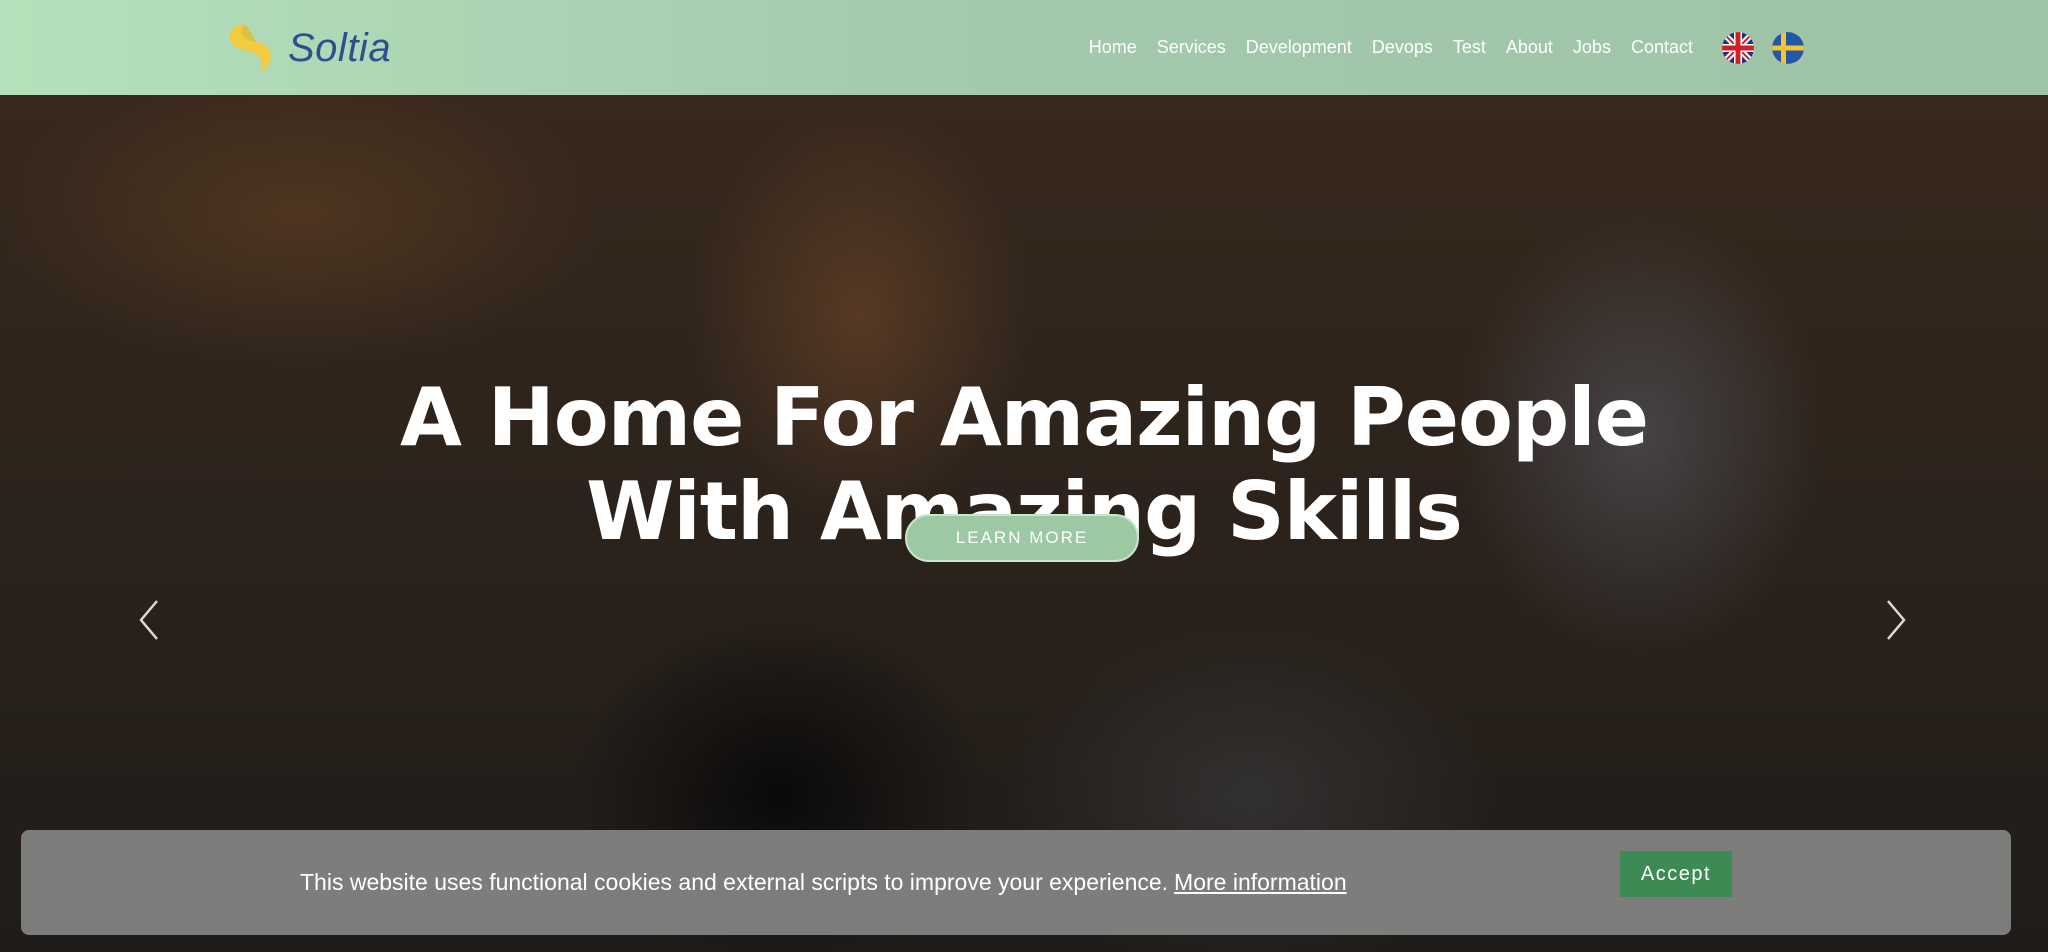  I want to click on more-information-link: More information, so click(1260, 882).